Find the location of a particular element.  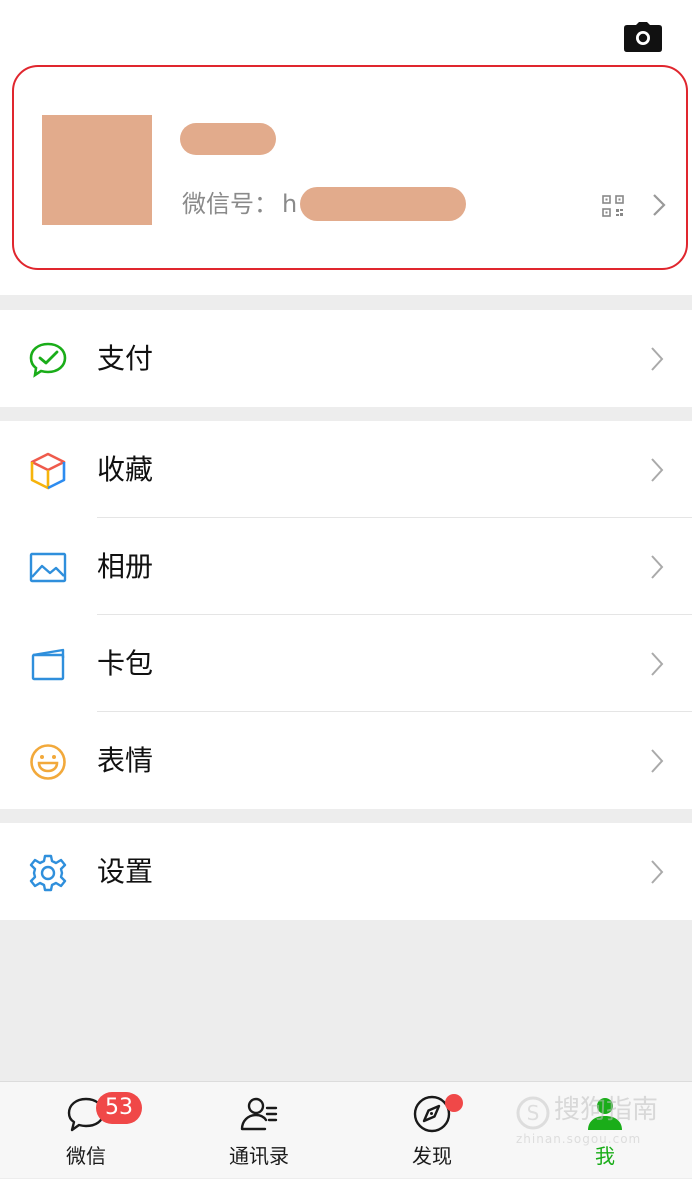

wechat-id: 微信号： h is located at coordinates (239, 204).